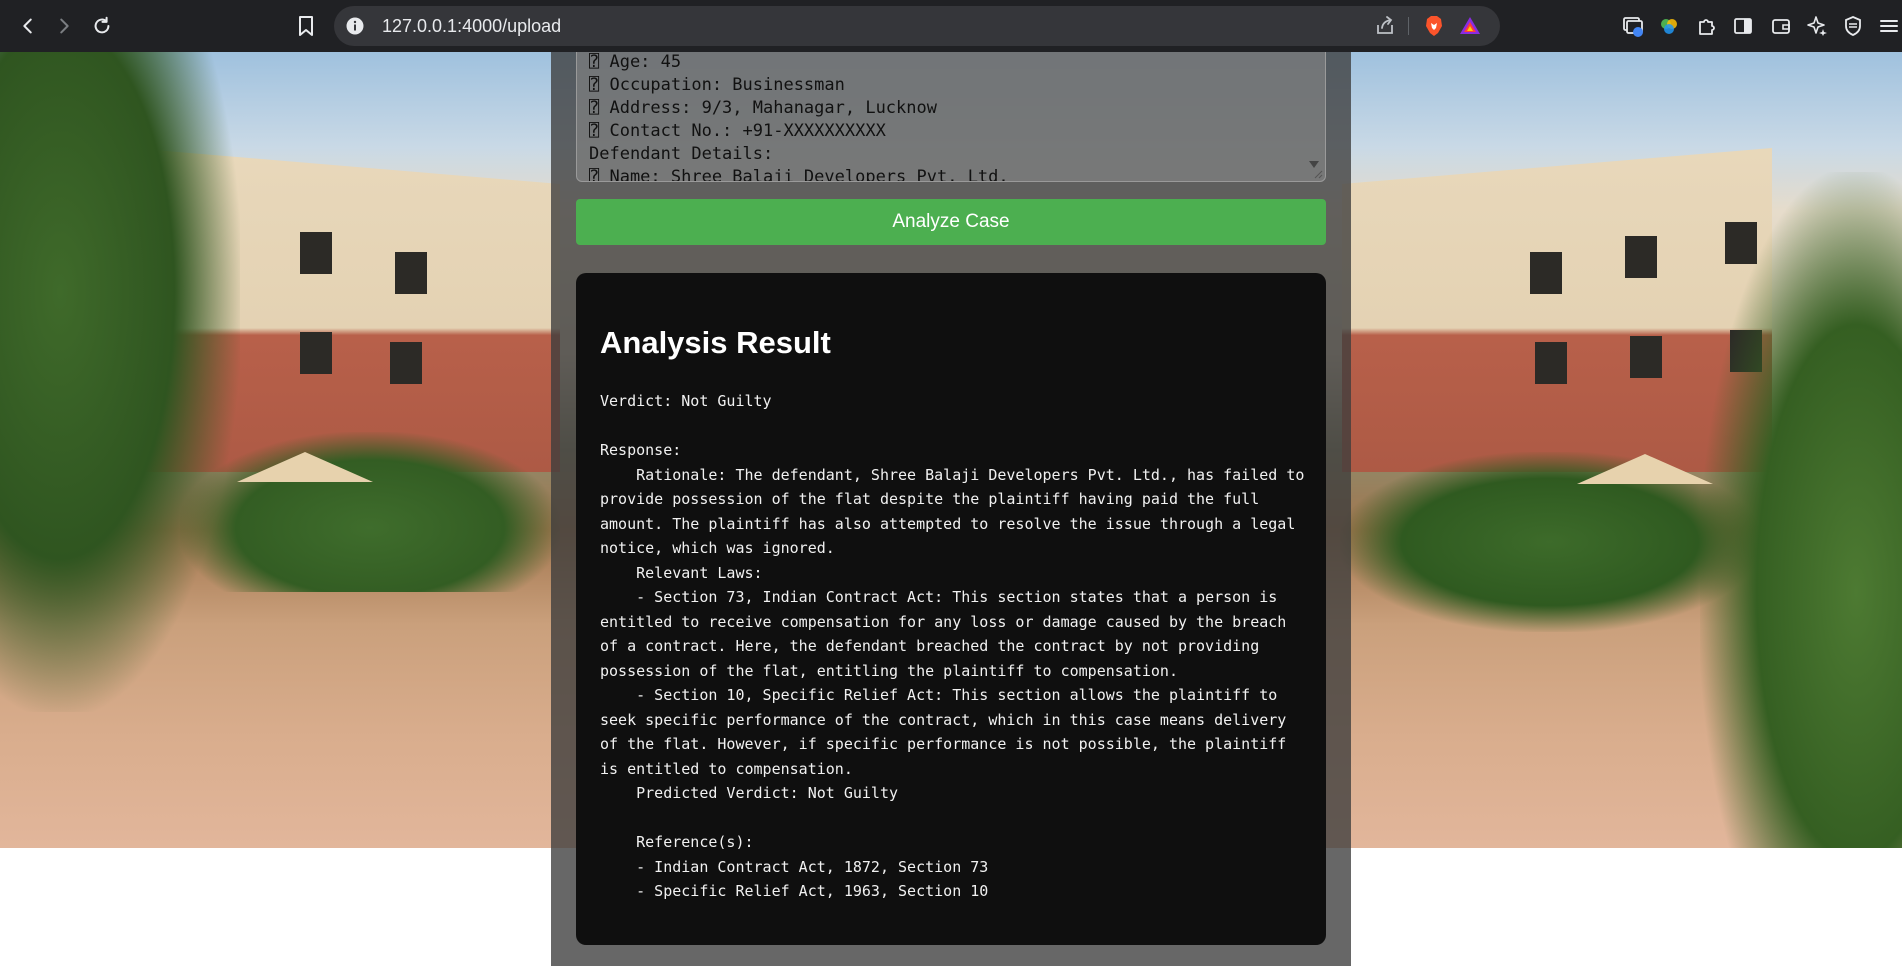  I want to click on colorful-extension-icon, so click(1669, 26).